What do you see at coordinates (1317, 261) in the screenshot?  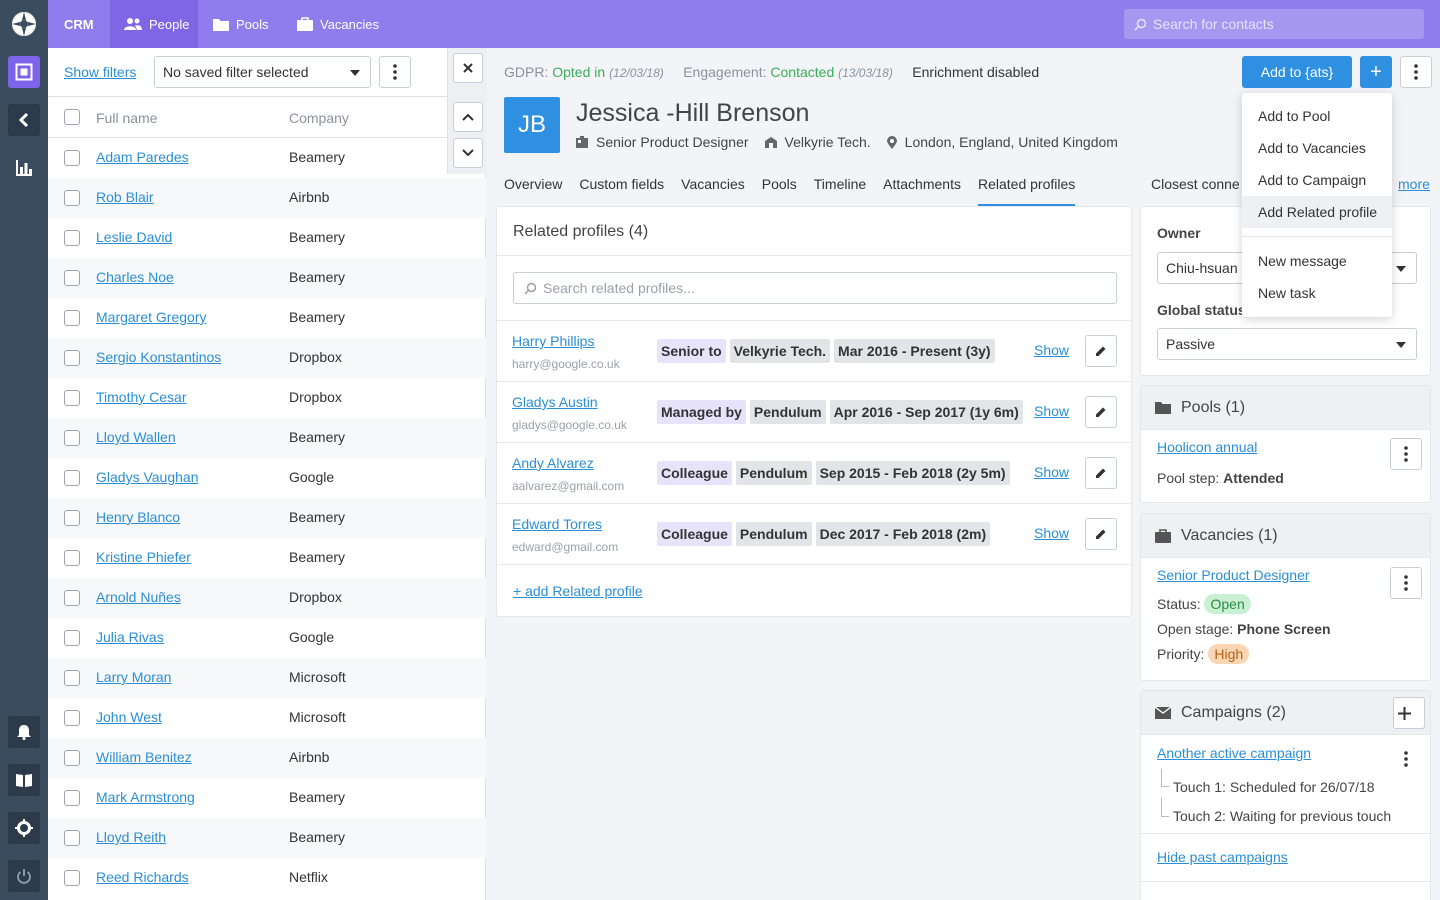 I see `menu-item-new-message: New message` at bounding box center [1317, 261].